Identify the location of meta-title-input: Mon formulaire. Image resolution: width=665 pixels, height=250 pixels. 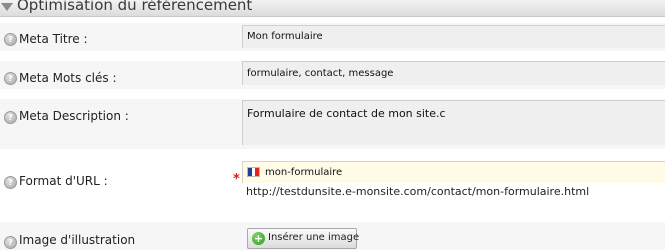
(453, 36).